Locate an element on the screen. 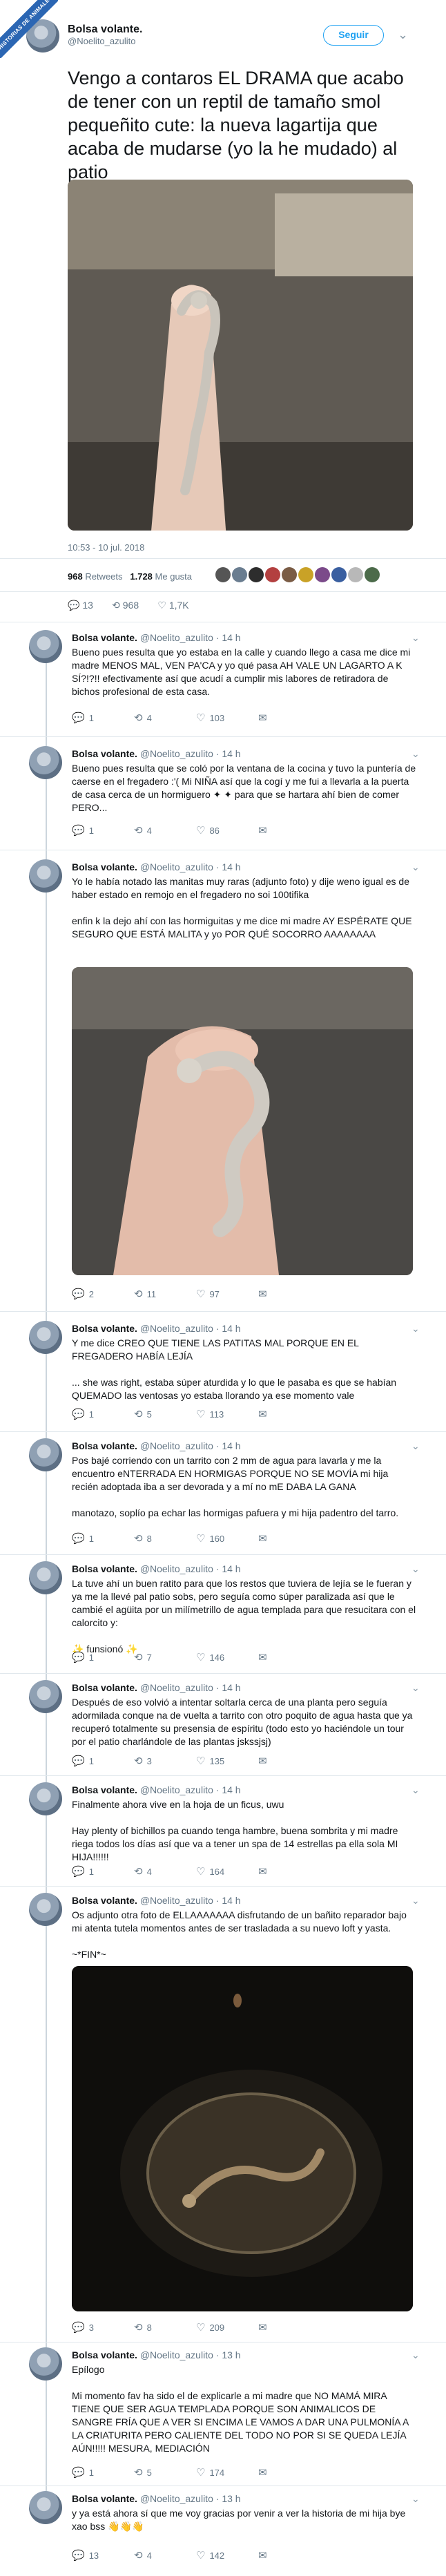 This screenshot has width=446, height=2576. reply-header: Bolsa volante. @Noelito_azulito · 14 h is located at coordinates (156, 1568).